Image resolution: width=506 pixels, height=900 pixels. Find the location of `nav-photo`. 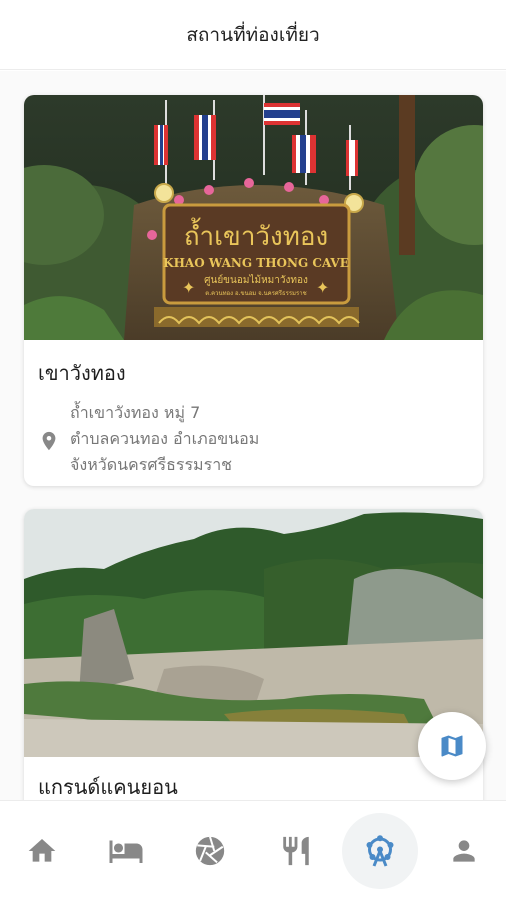

nav-photo is located at coordinates (210, 851).